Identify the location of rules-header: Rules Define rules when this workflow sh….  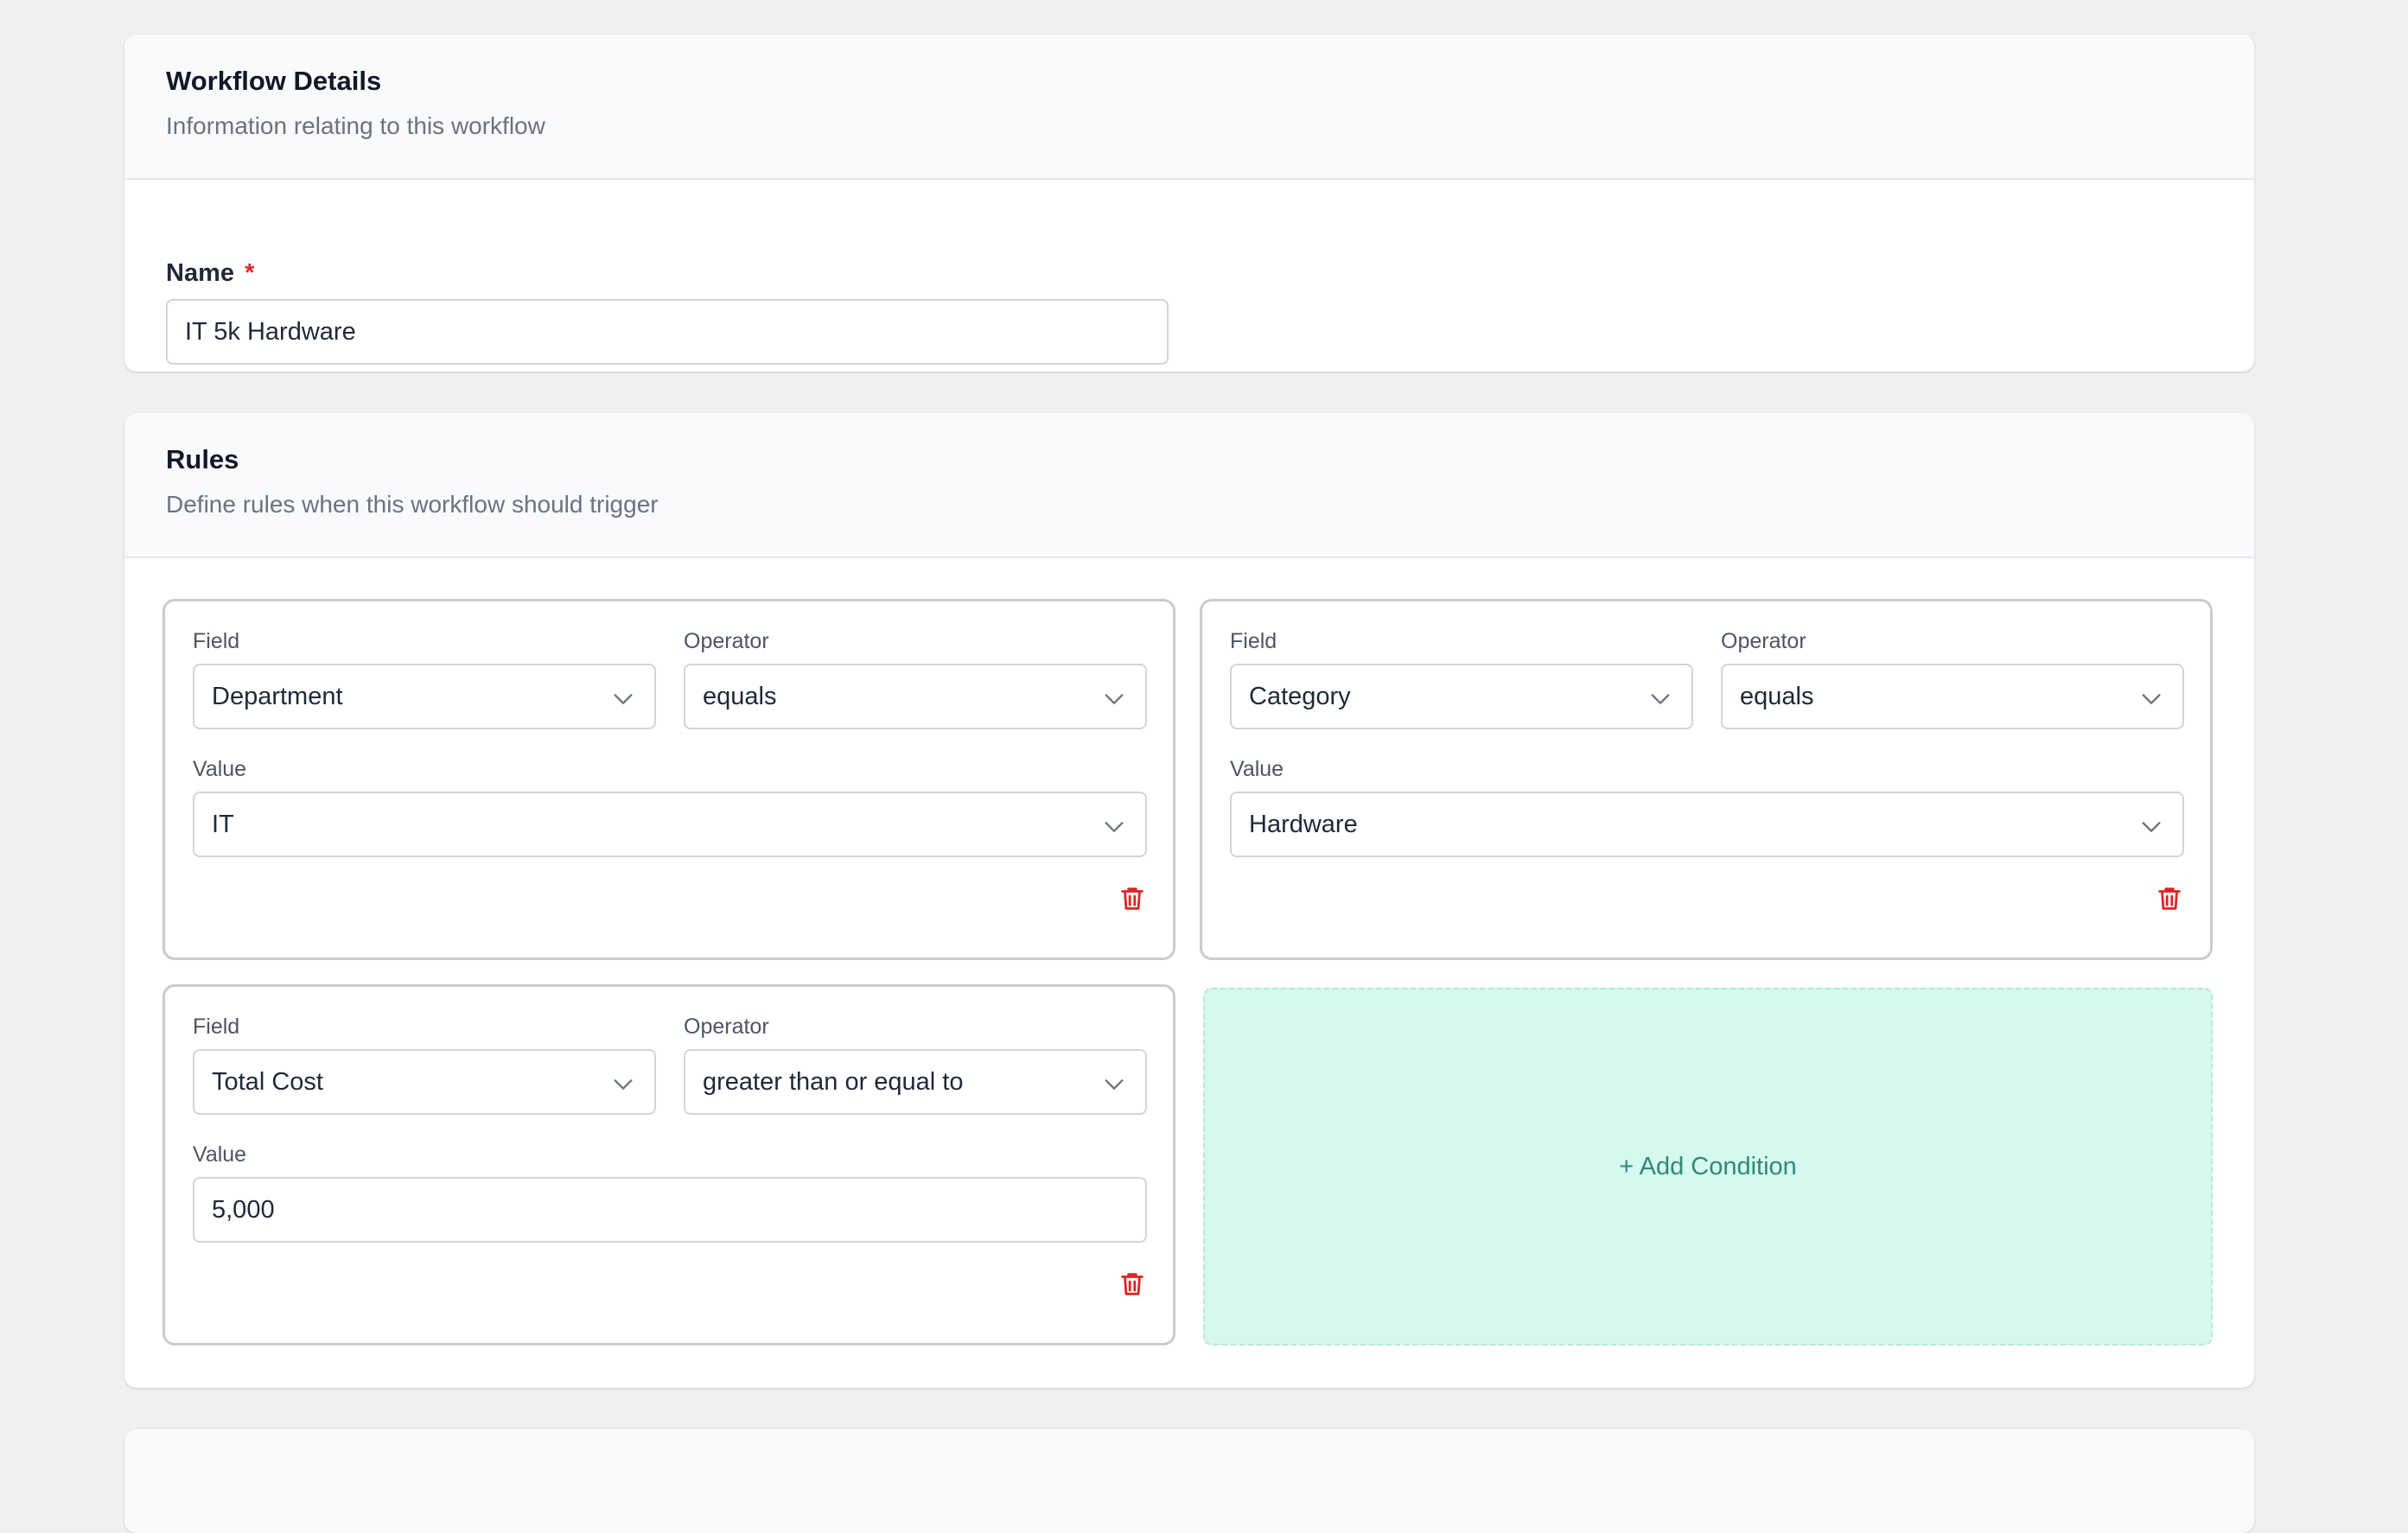
(1189, 486).